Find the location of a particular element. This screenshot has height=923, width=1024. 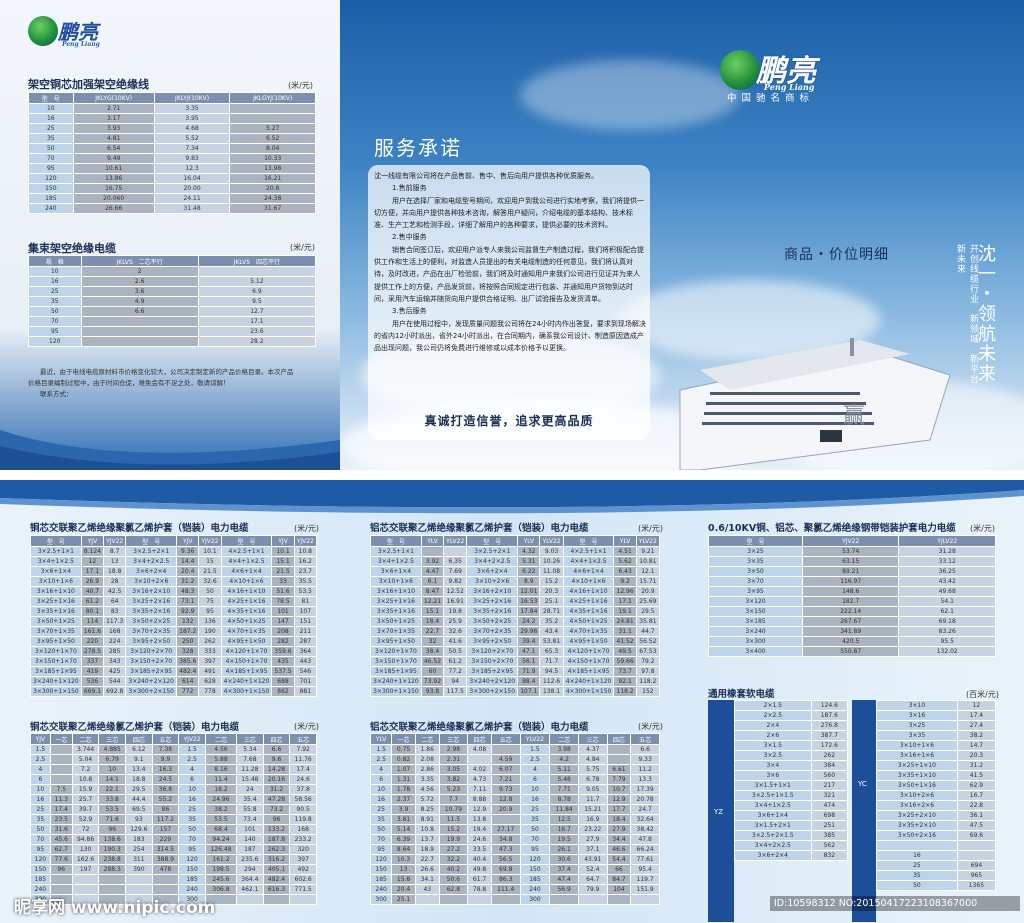

table-cell: 10.61 is located at coordinates (113, 168).